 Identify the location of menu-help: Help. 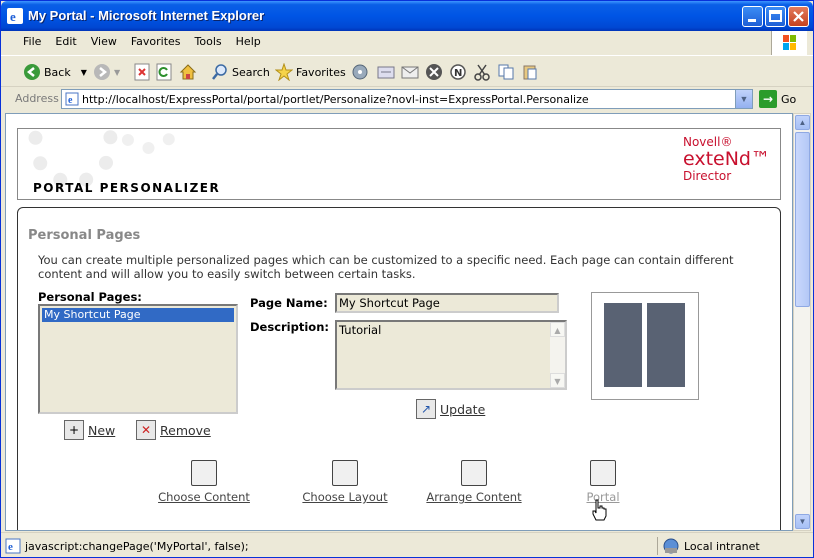
(248, 39).